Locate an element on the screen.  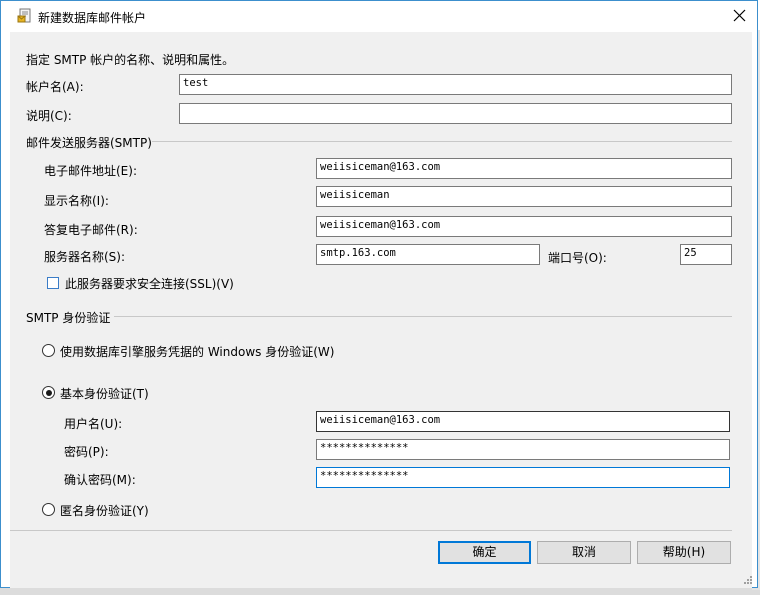
help-button: 帮助(H) is located at coordinates (684, 552).